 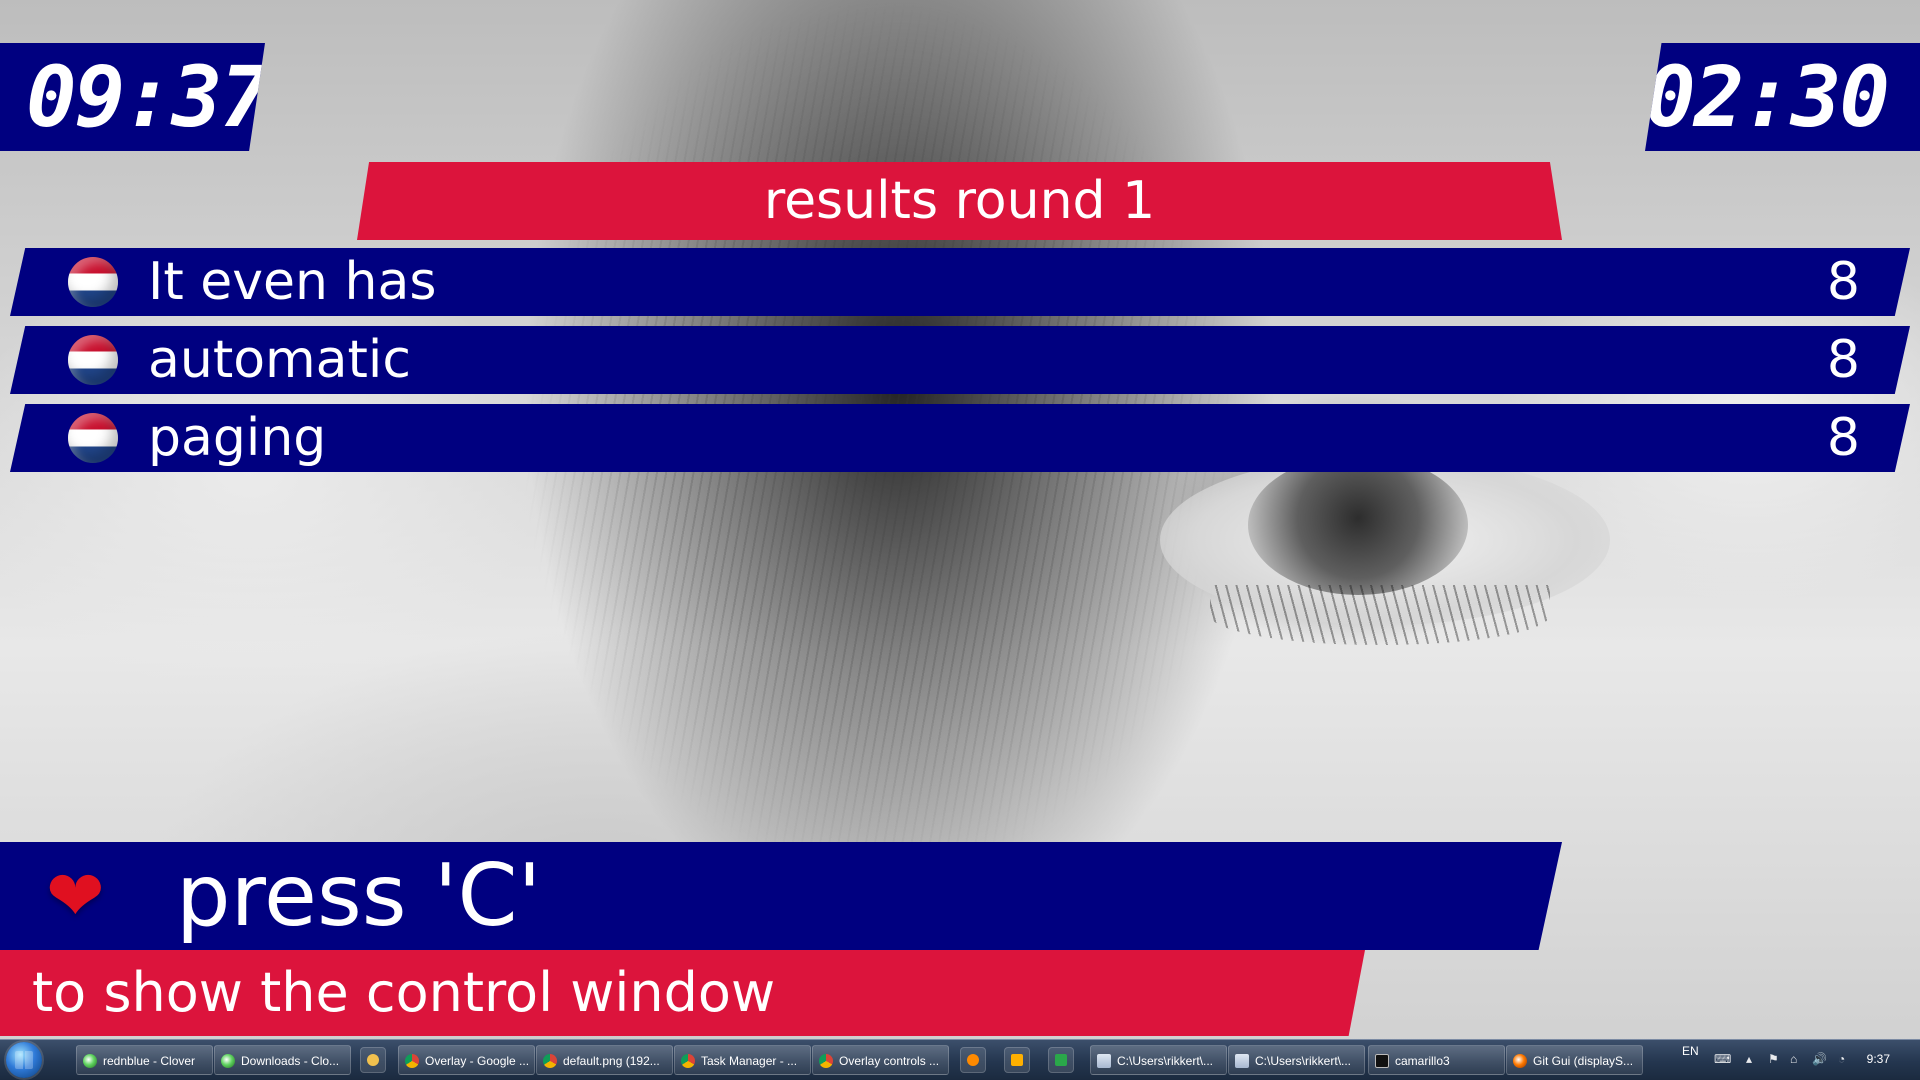 I want to click on hint-banner-sub: to show the control window, so click(x=682, y=993).